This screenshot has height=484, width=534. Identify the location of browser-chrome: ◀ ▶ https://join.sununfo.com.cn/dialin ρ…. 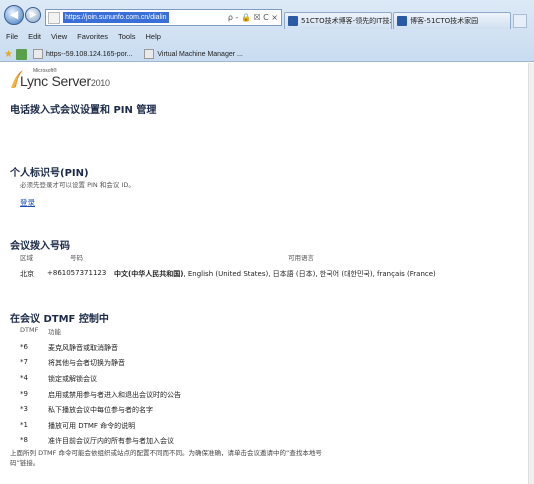
(267, 31).